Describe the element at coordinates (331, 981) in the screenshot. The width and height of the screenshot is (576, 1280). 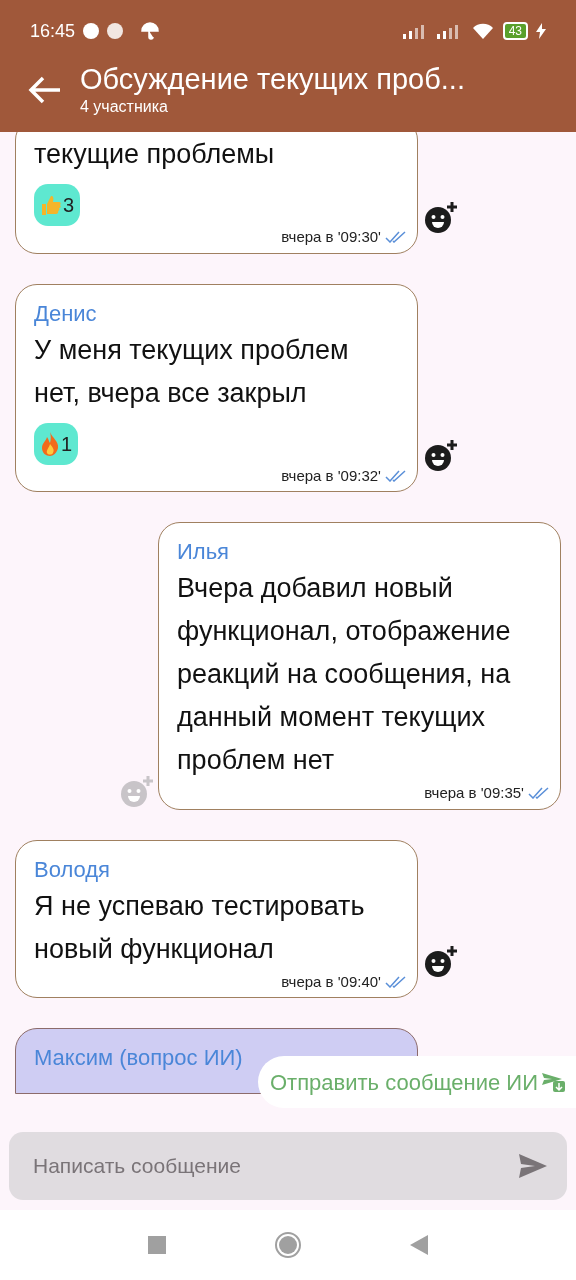
I see `message-time: вчера в '09:40'` at that location.